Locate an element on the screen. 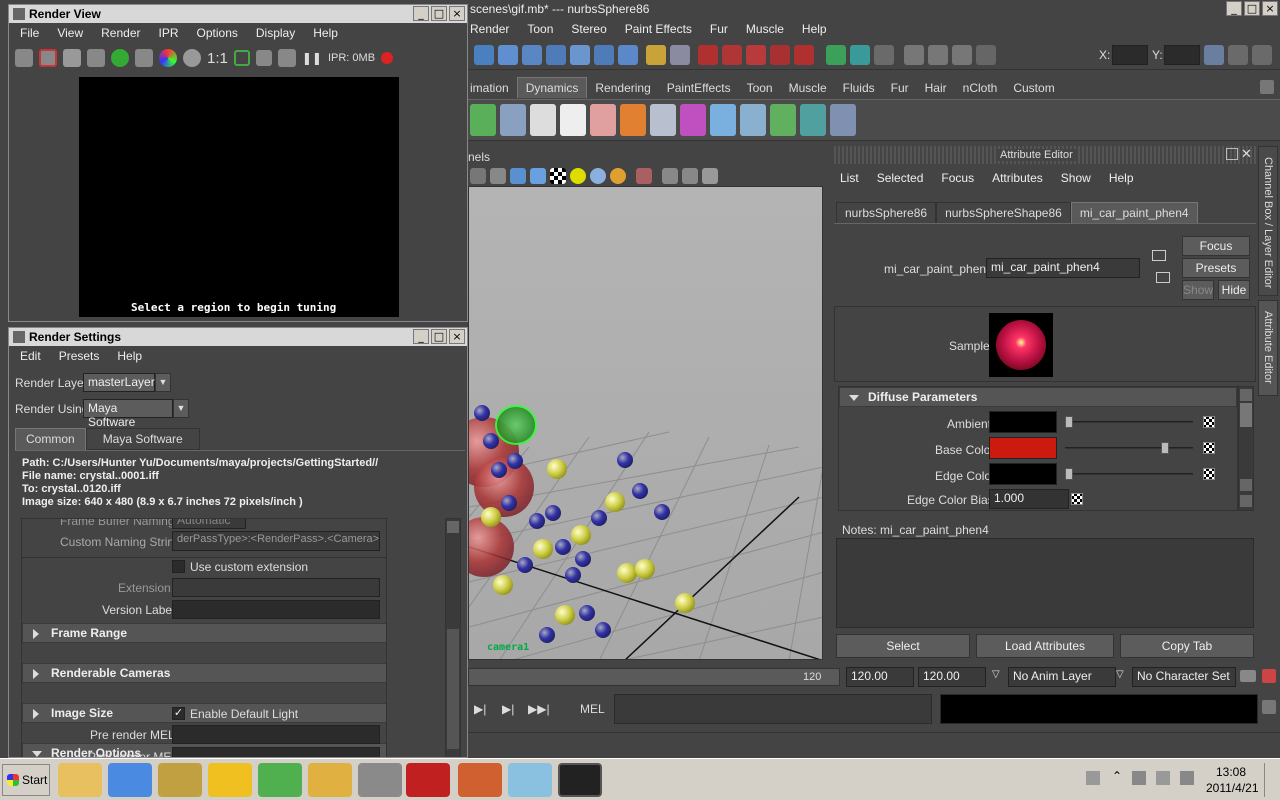 The image size is (1280, 800). attribute-editor-toggle-icon is located at coordinates (1238, 55).